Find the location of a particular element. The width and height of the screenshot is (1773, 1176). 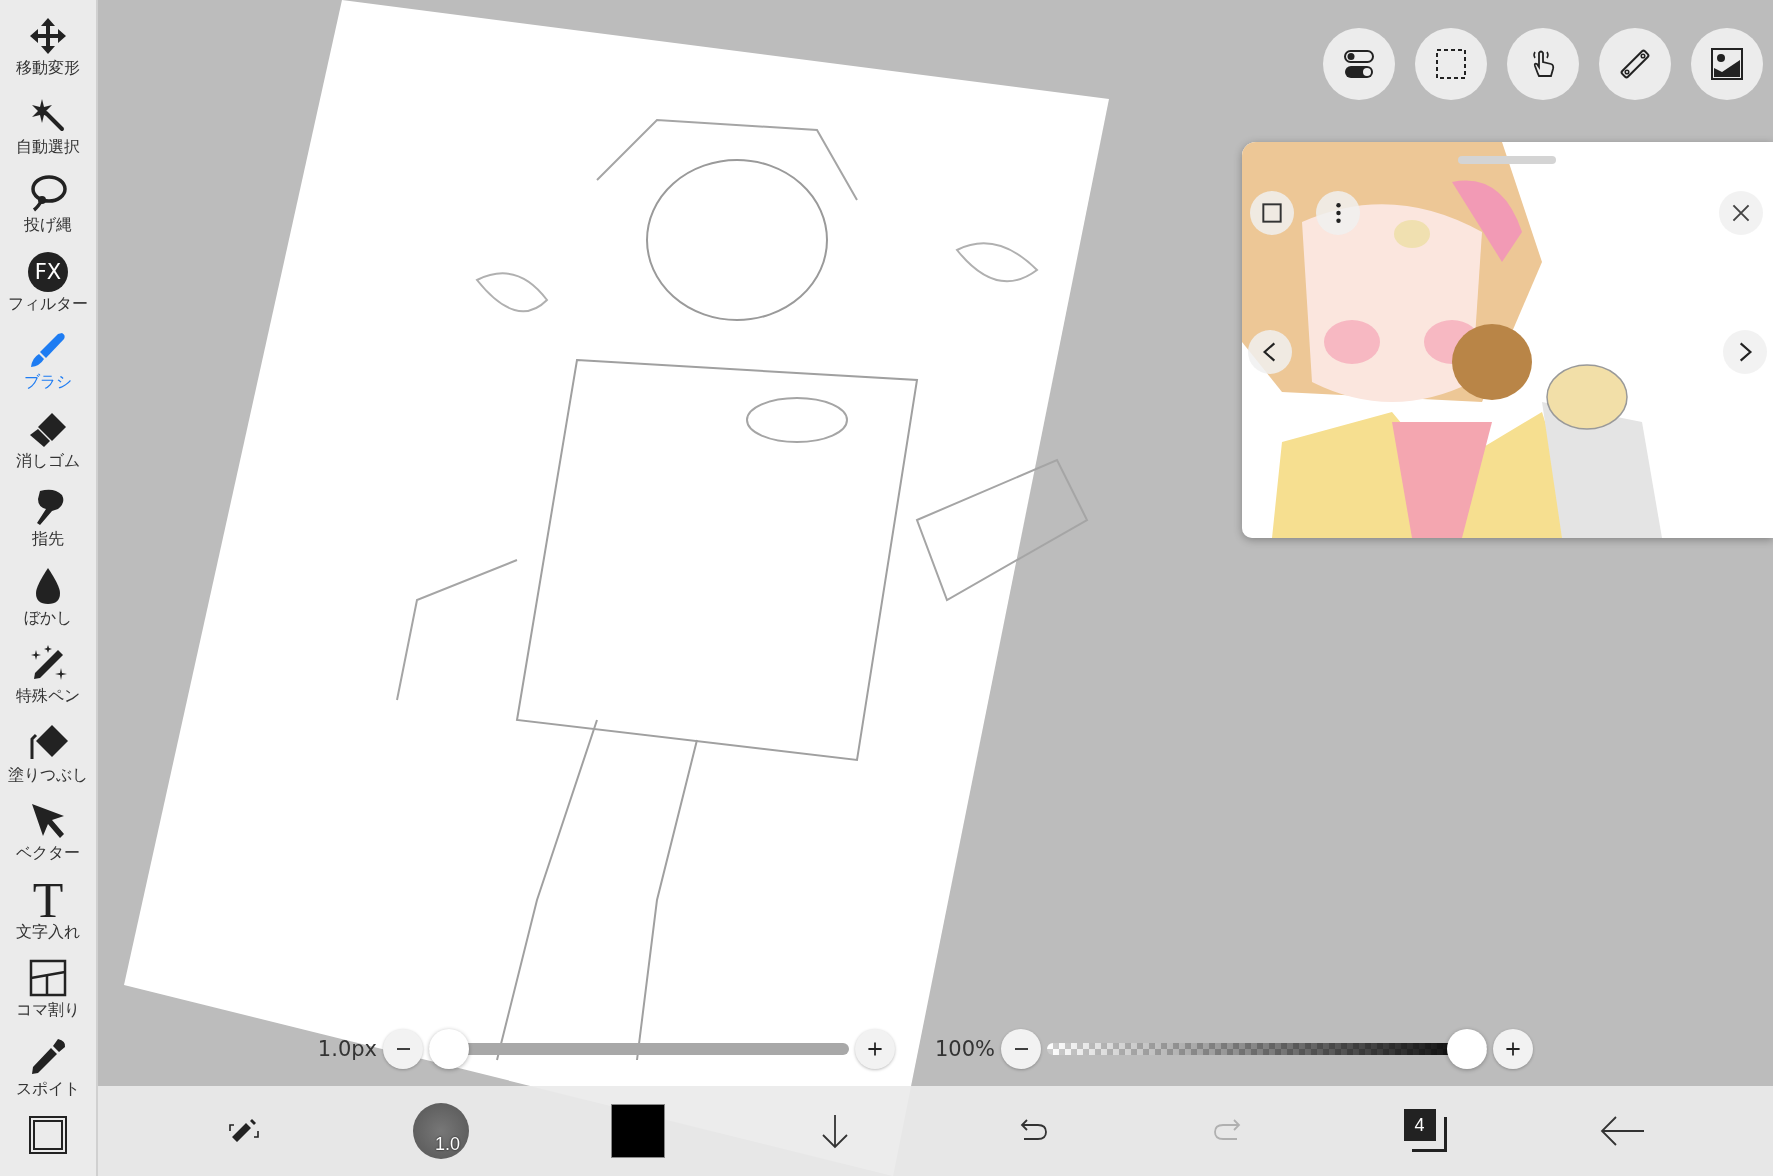

brush-size-value: 1.0px is located at coordinates (346, 1049).